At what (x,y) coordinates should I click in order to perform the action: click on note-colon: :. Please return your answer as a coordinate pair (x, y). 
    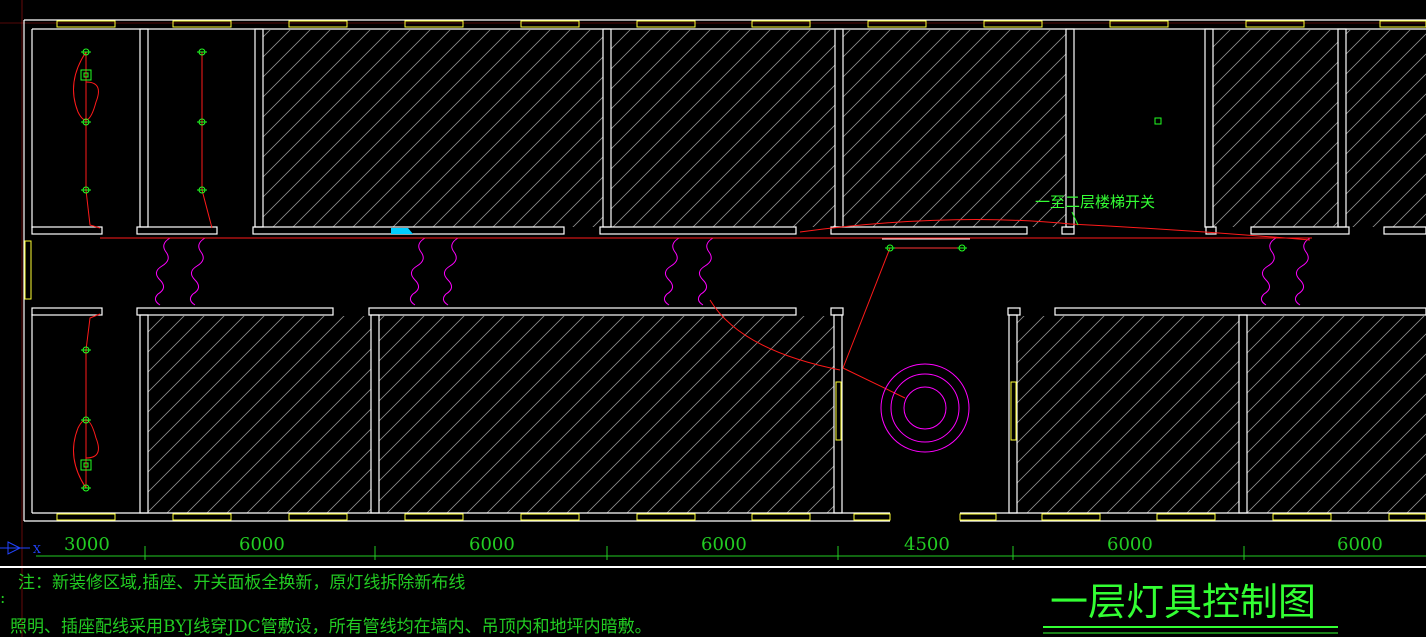
    Looking at the image, I should click on (2, 597).